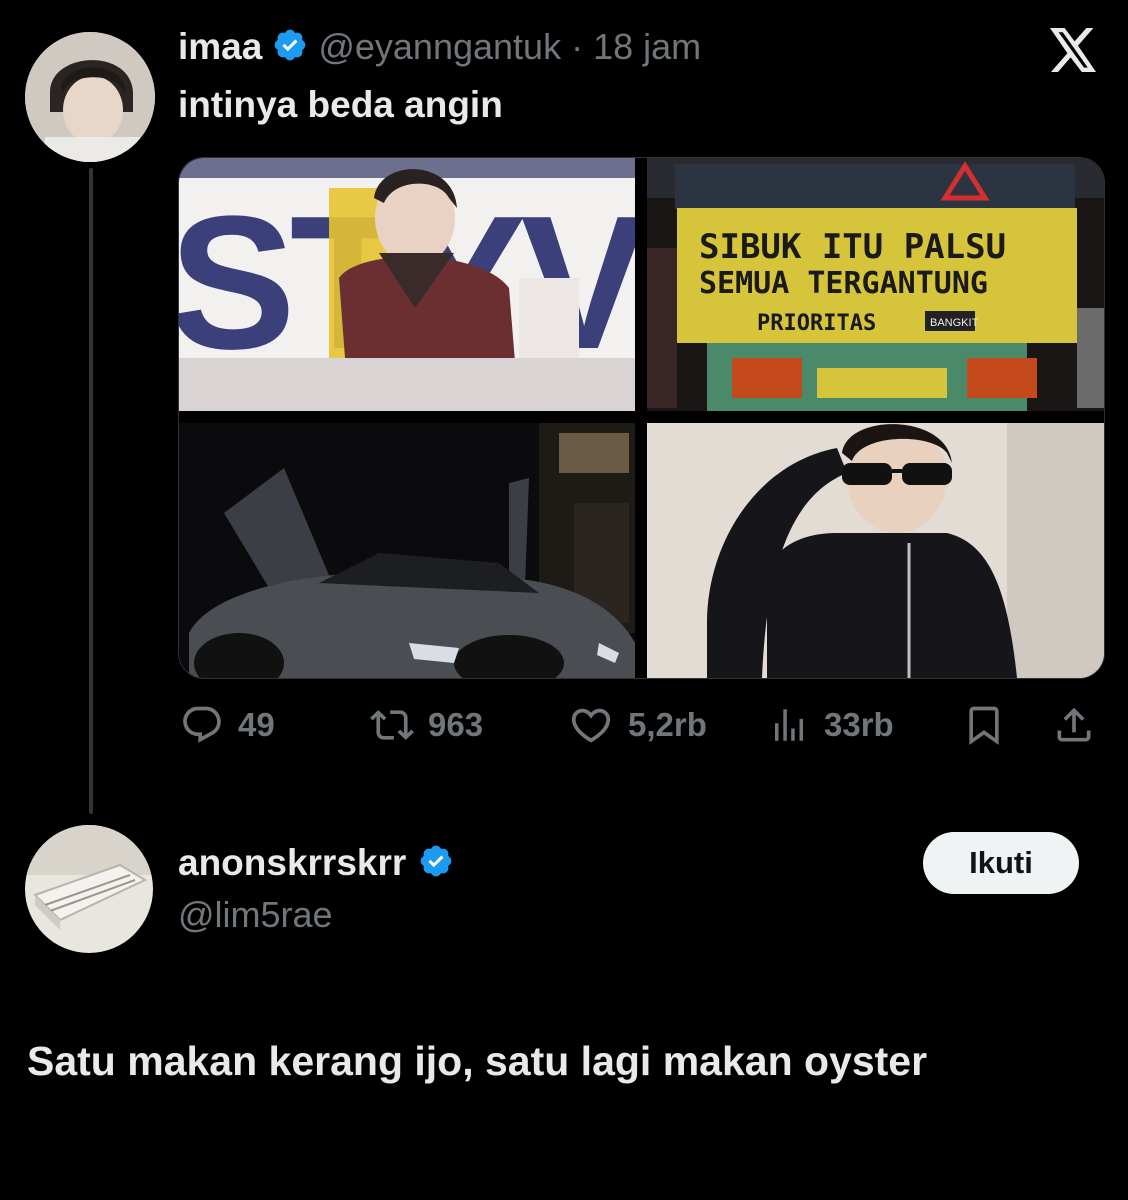 The image size is (1128, 1200). I want to click on stage-performer-photo-icon: STYV, so click(407, 284).